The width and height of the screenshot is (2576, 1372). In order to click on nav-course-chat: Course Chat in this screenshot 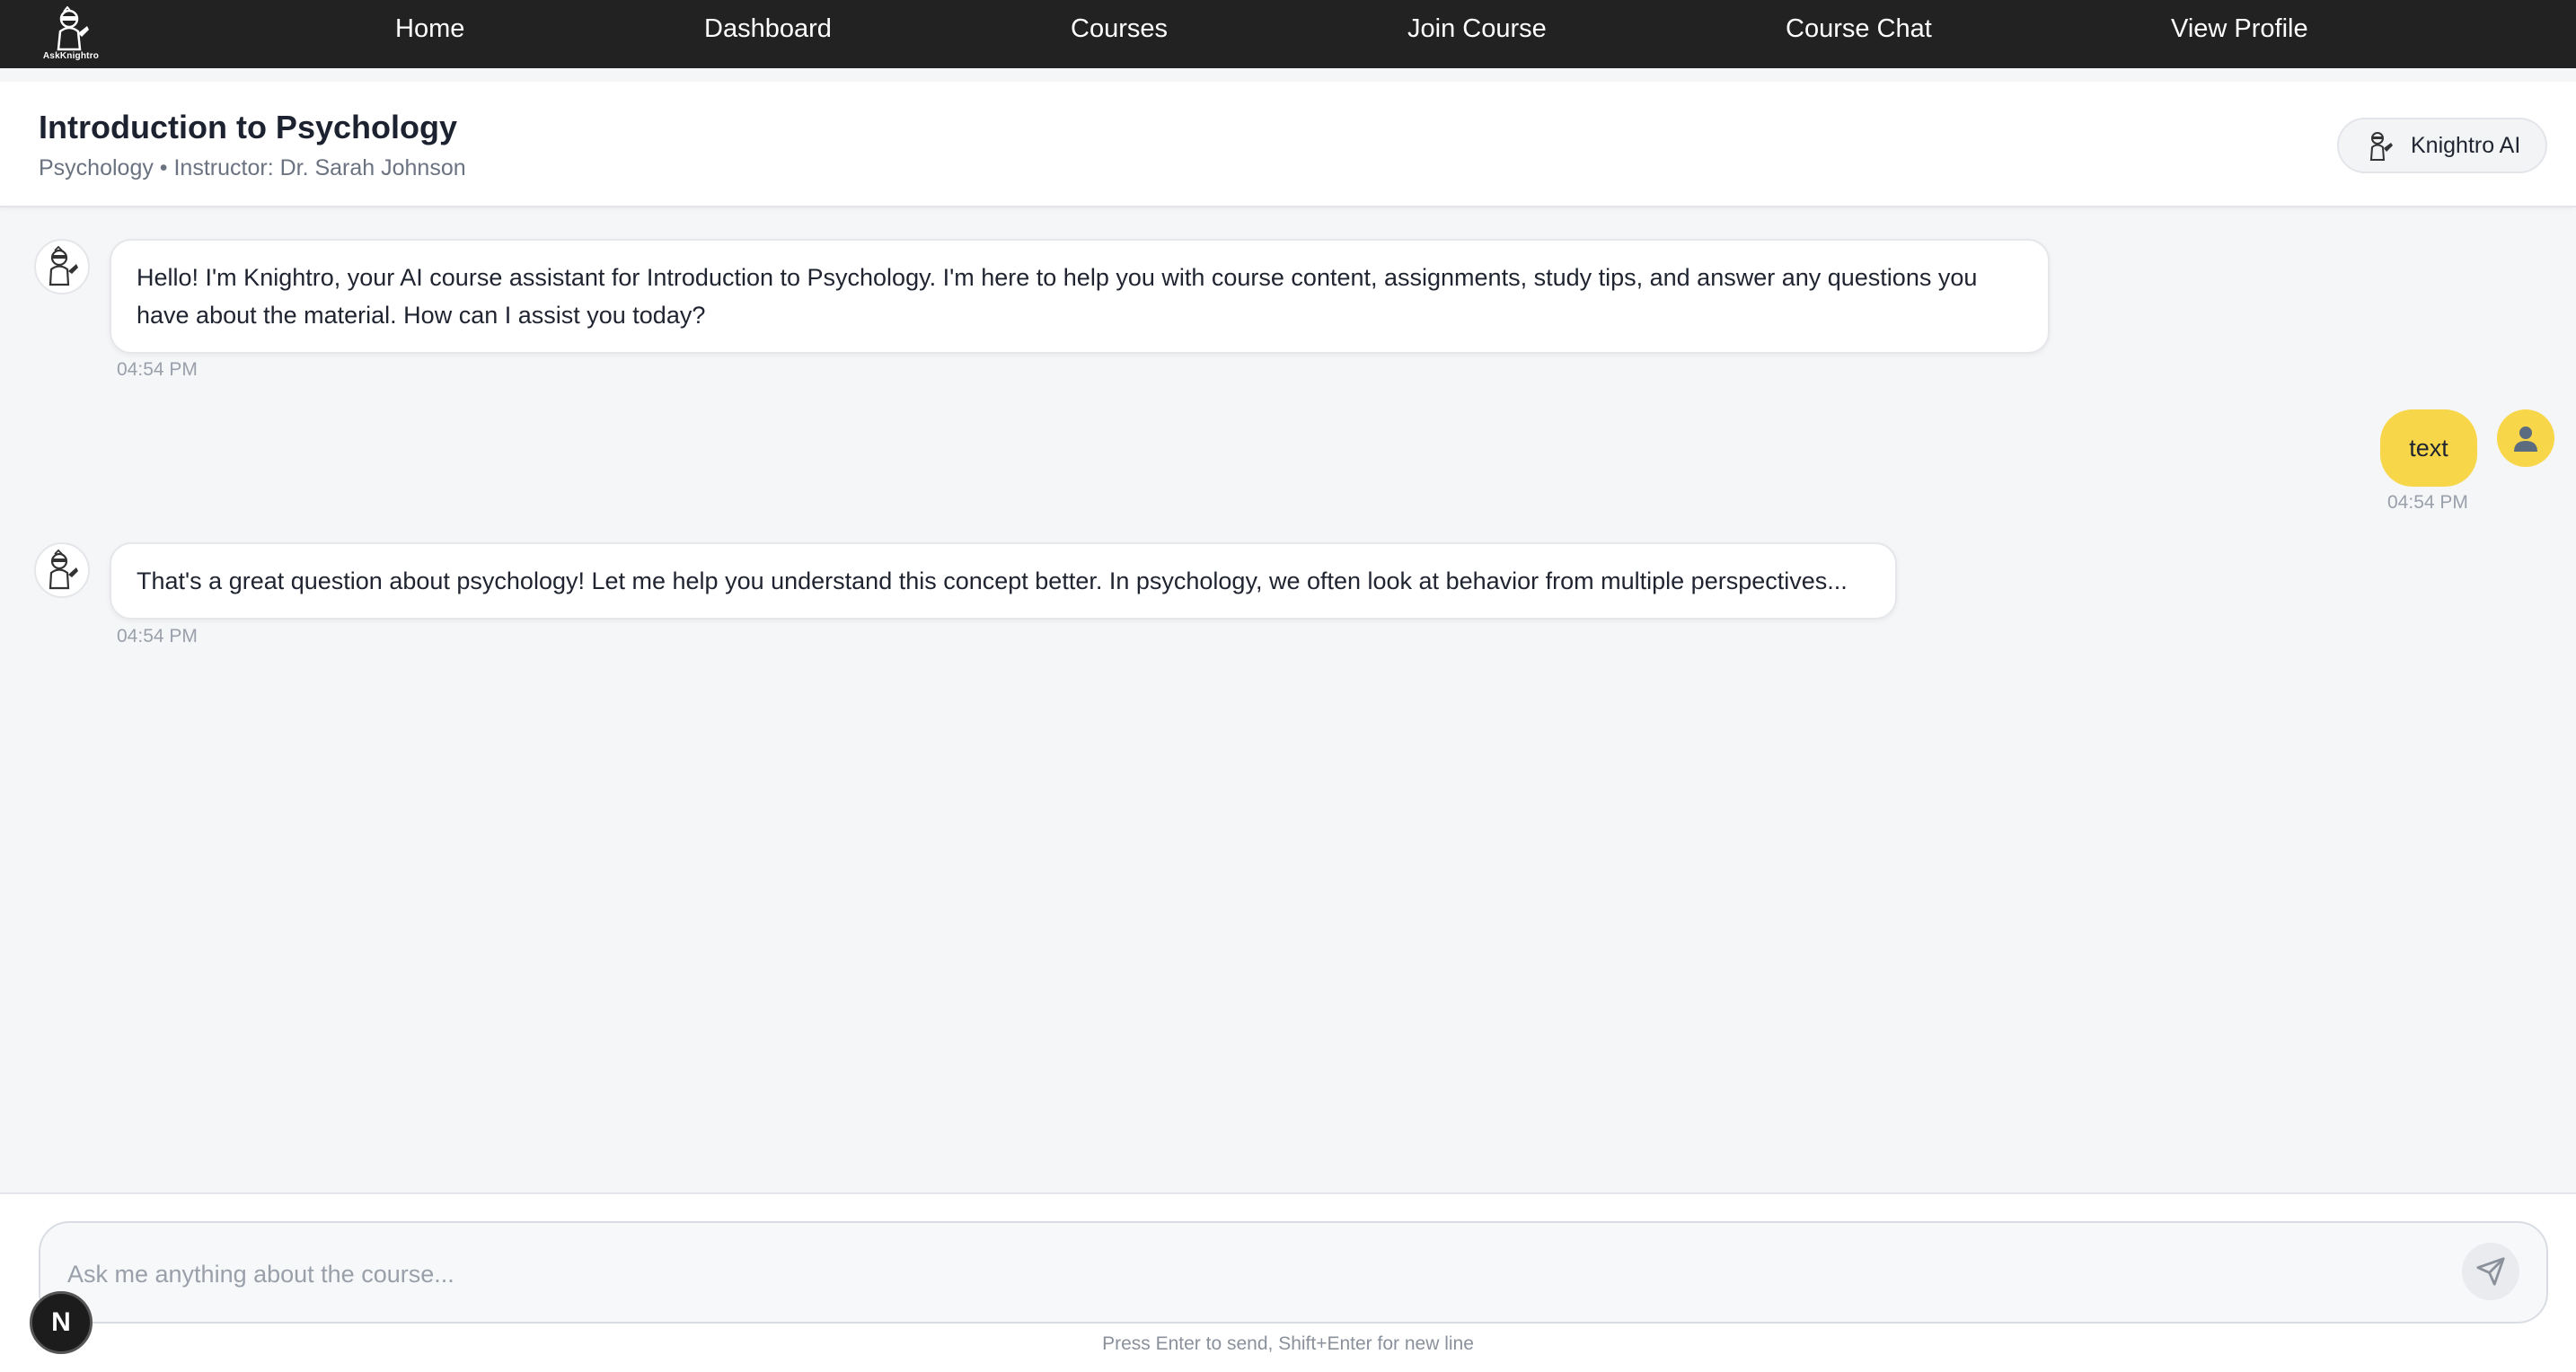, I will do `click(1859, 34)`.